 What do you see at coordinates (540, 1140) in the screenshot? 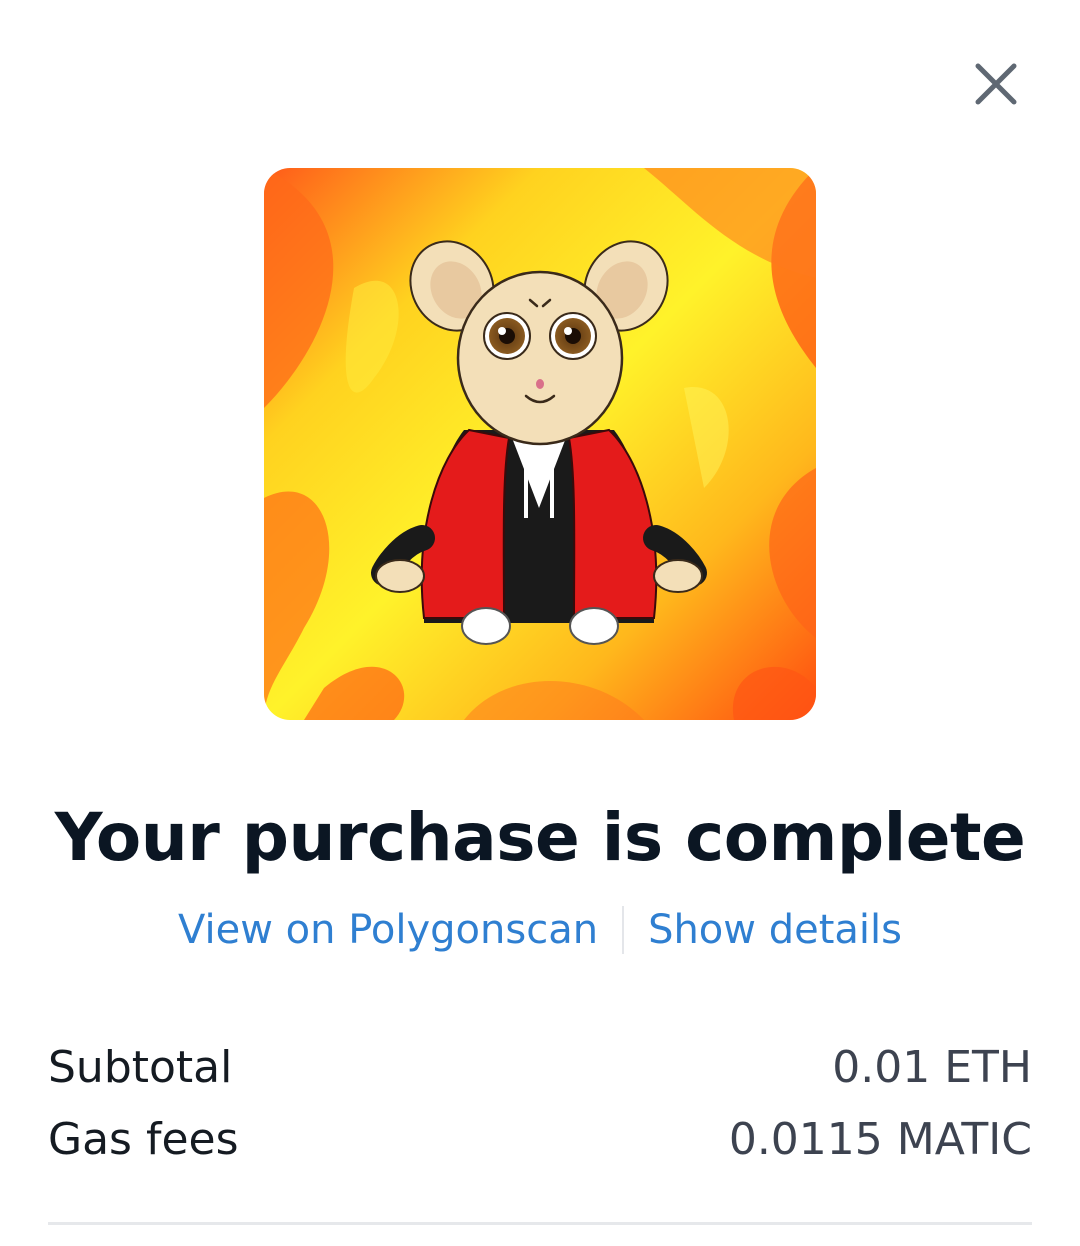
I see `gas-fees-row: Gas fees 0.0115 MATIC` at bounding box center [540, 1140].